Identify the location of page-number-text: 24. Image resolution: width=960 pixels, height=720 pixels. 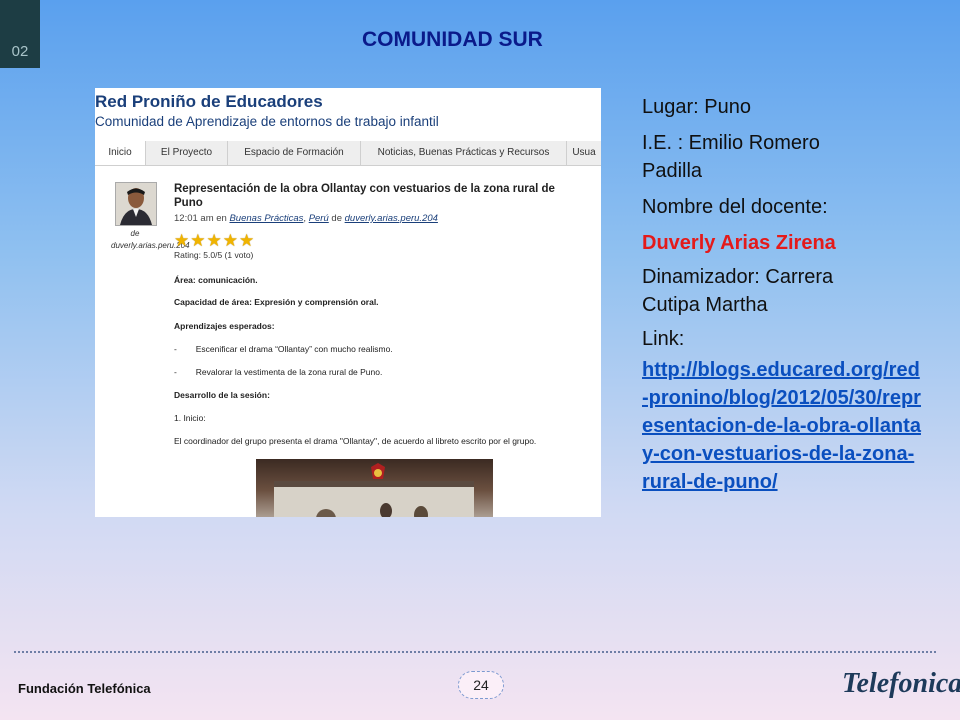
(481, 685).